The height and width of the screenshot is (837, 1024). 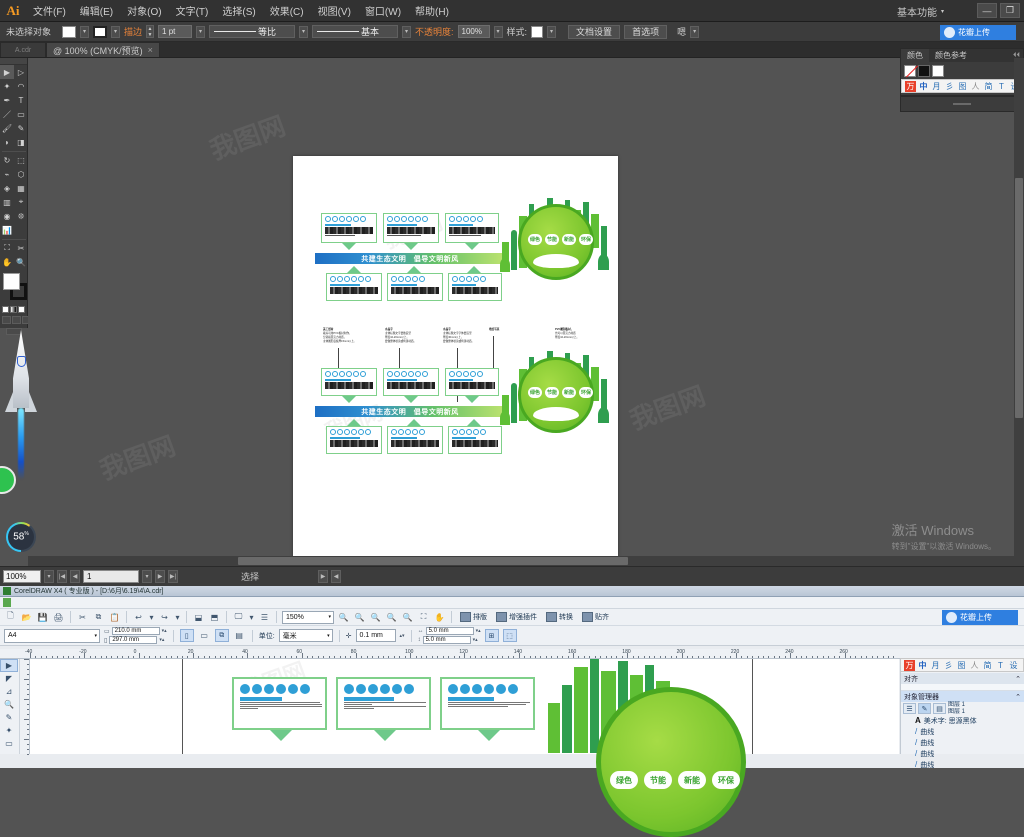 What do you see at coordinates (182, 706) in the screenshot?
I see `page-guide-left` at bounding box center [182, 706].